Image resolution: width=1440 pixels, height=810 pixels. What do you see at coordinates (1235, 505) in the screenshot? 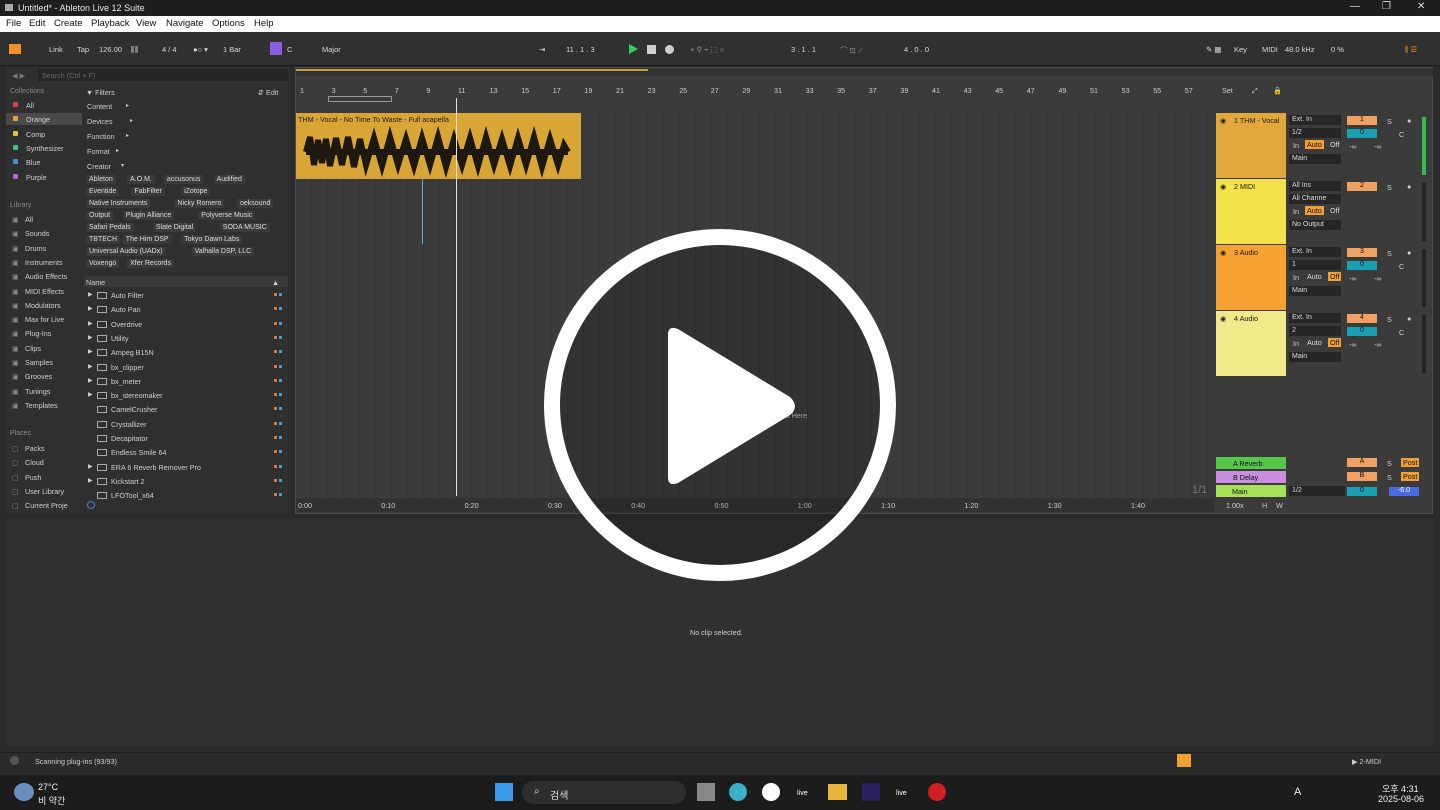
I see `zoom-level: 1.00x` at bounding box center [1235, 505].